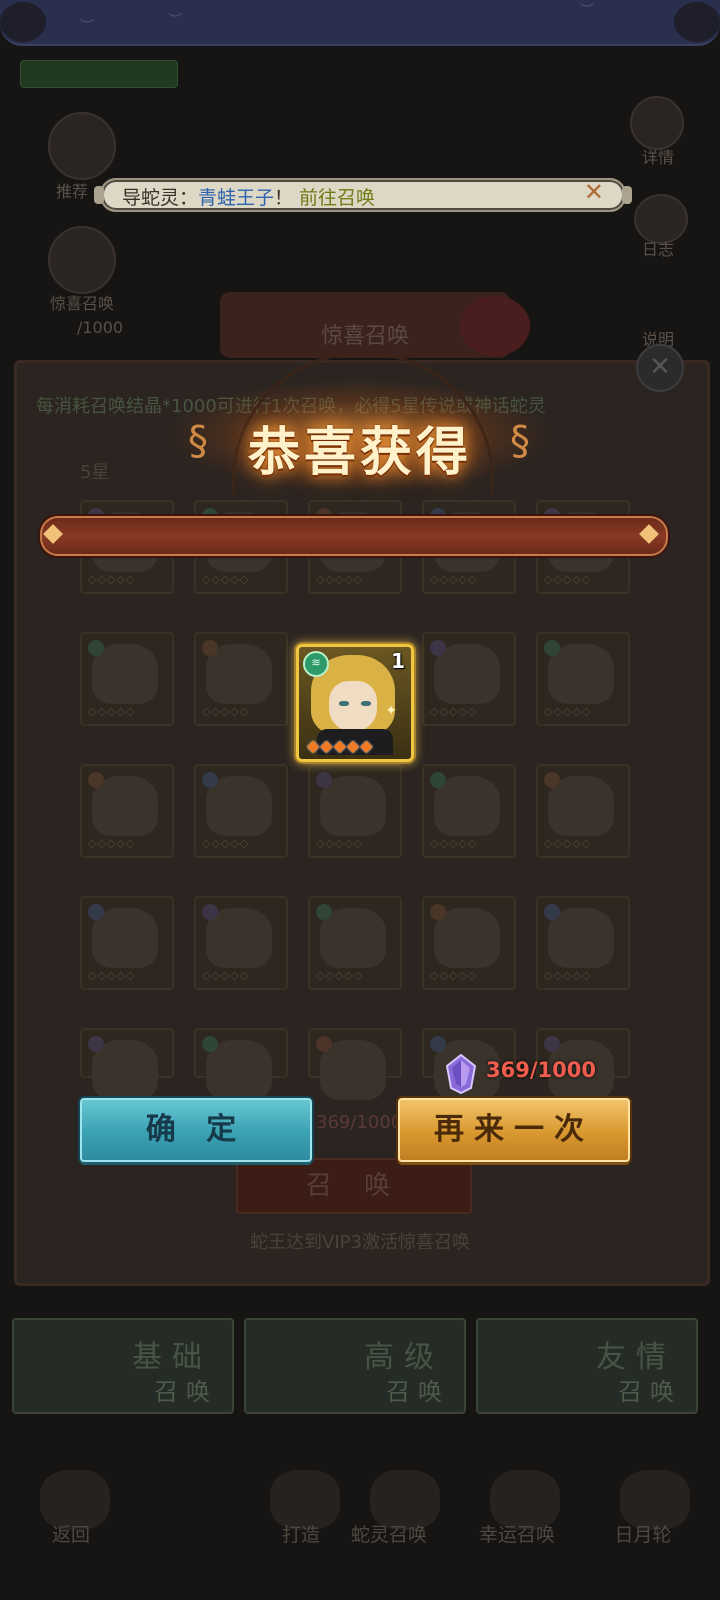  What do you see at coordinates (388, 1535) in the screenshot?
I see `nav-snake-summon: 蛇灵召唤` at bounding box center [388, 1535].